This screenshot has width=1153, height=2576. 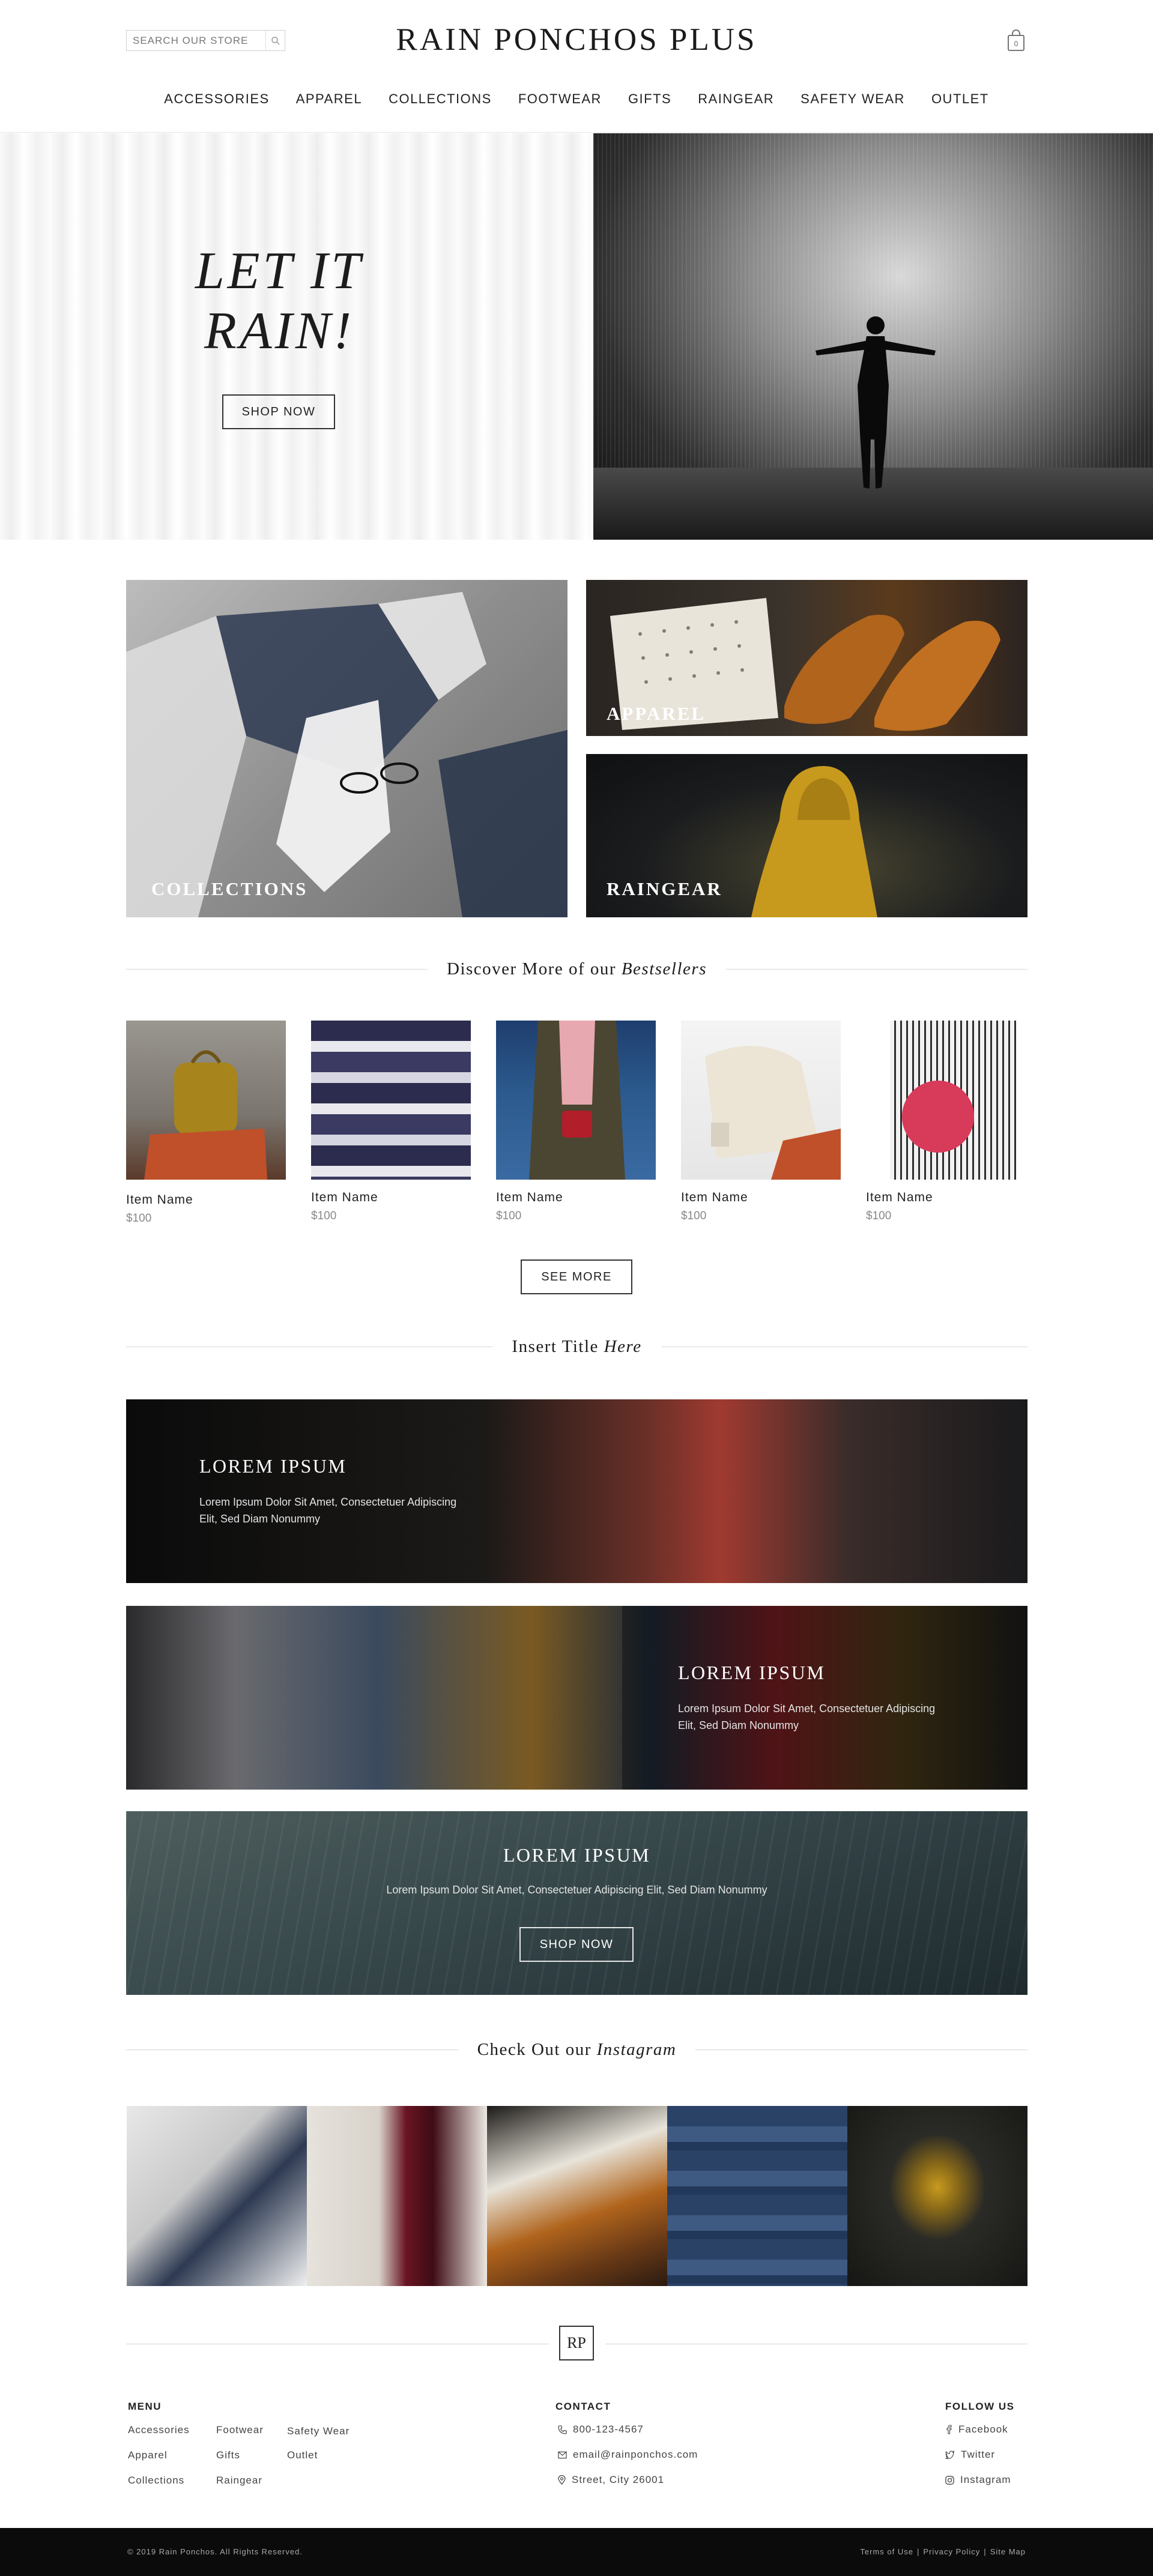 I want to click on product-image-purse, so click(x=946, y=1100).